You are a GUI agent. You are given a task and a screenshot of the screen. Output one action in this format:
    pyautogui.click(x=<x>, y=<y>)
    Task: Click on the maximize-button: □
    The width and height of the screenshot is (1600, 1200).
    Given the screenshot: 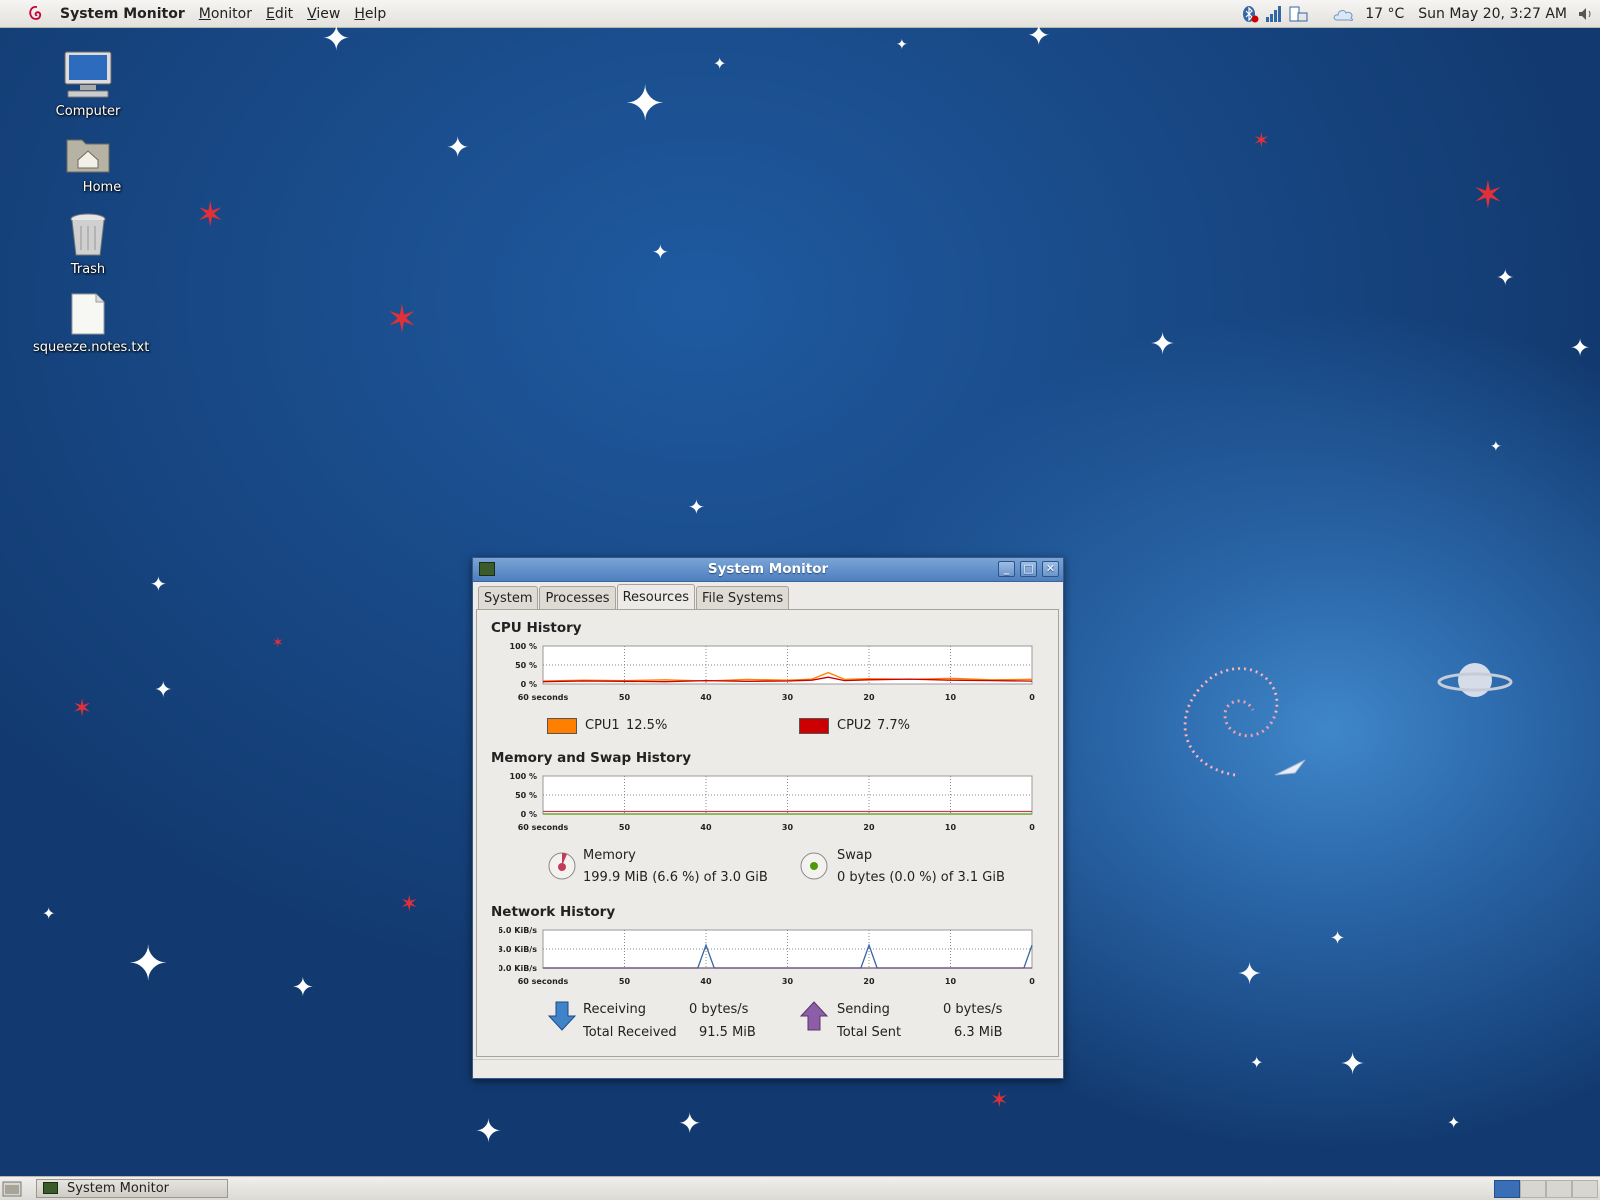 What is the action you would take?
    pyautogui.click(x=1028, y=569)
    